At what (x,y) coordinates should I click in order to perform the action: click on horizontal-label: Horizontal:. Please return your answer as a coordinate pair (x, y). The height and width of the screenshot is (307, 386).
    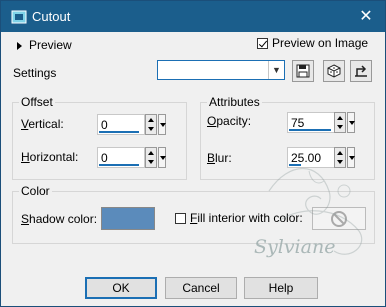
    Looking at the image, I should click on (50, 157).